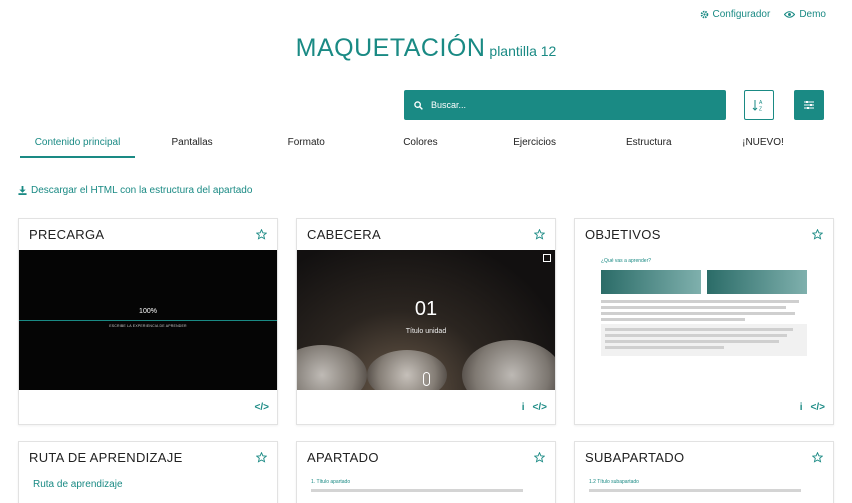 Image resolution: width=852 pixels, height=503 pixels. I want to click on page-title: MAQUETACIÓN, so click(390, 48).